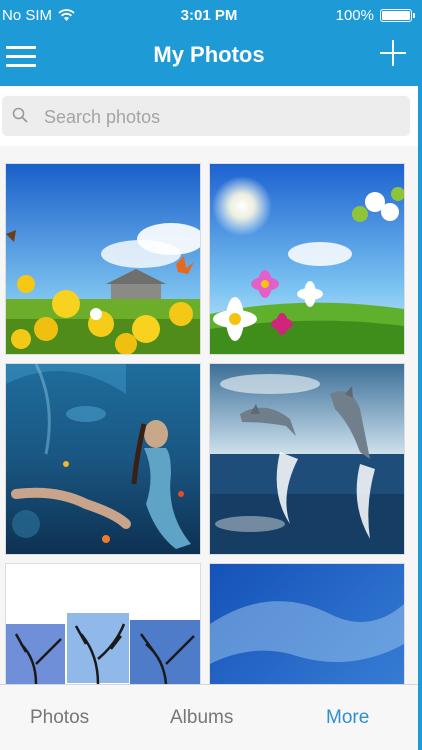 The image size is (422, 750). I want to click on header: No SIM 3:01 PM 100% My Photos, so click(209, 43).